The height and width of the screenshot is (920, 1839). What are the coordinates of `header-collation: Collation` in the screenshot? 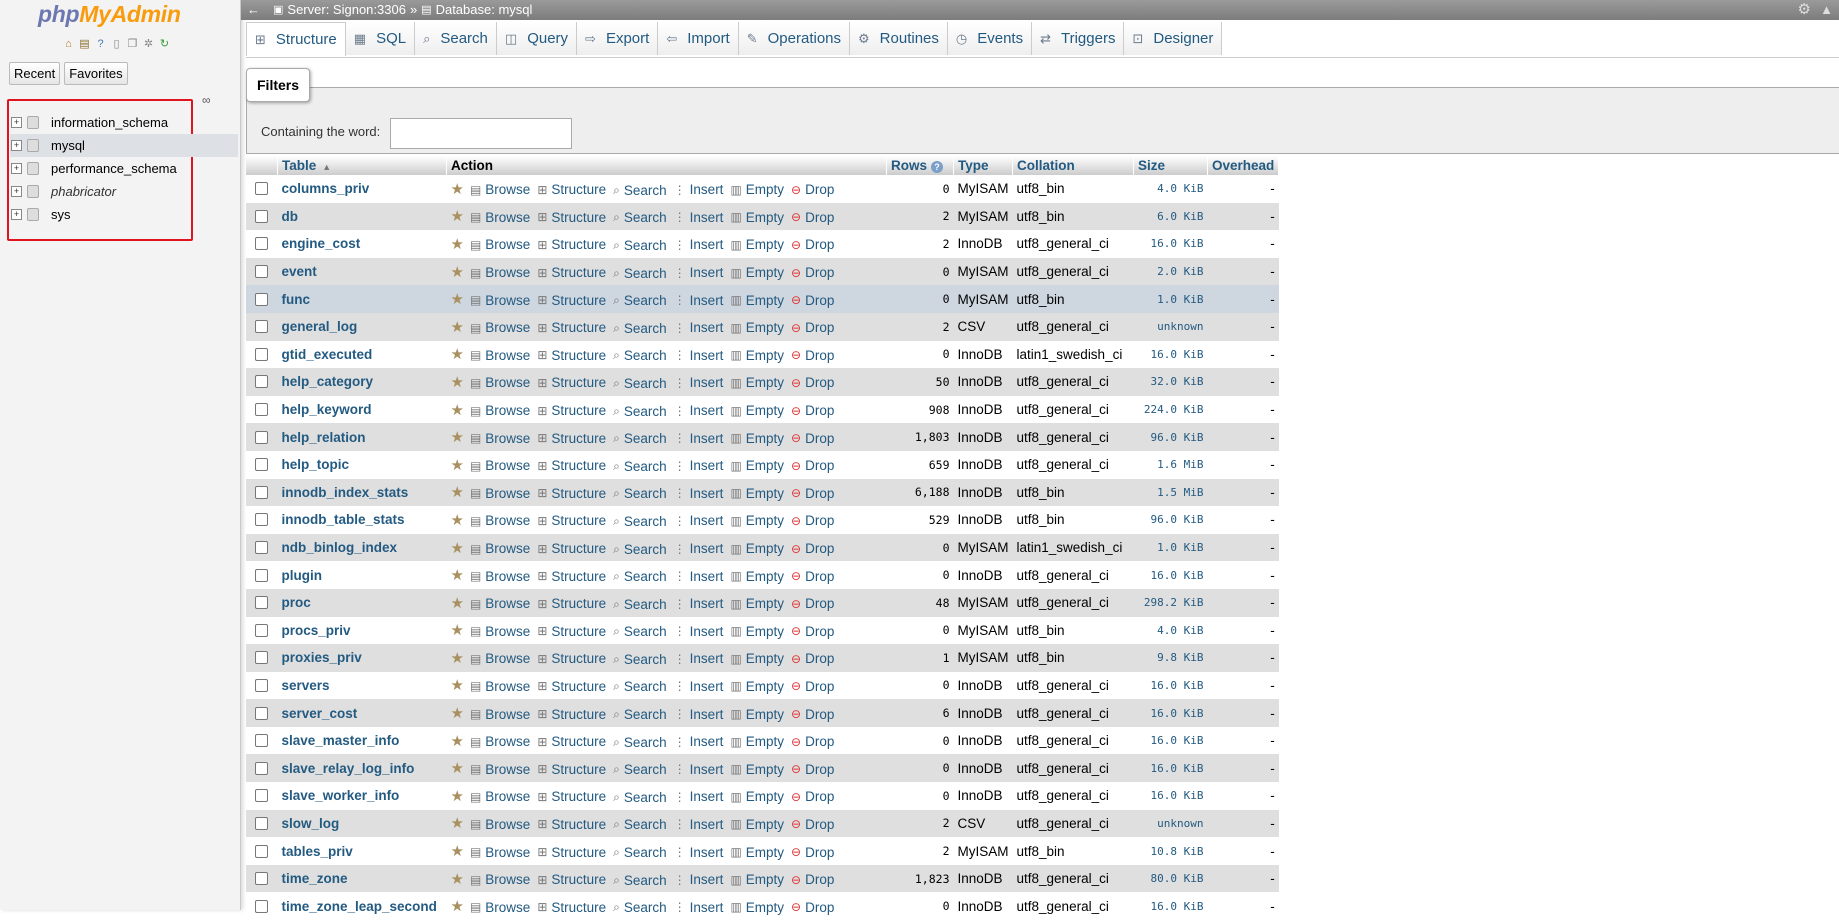 It's located at (1073, 165).